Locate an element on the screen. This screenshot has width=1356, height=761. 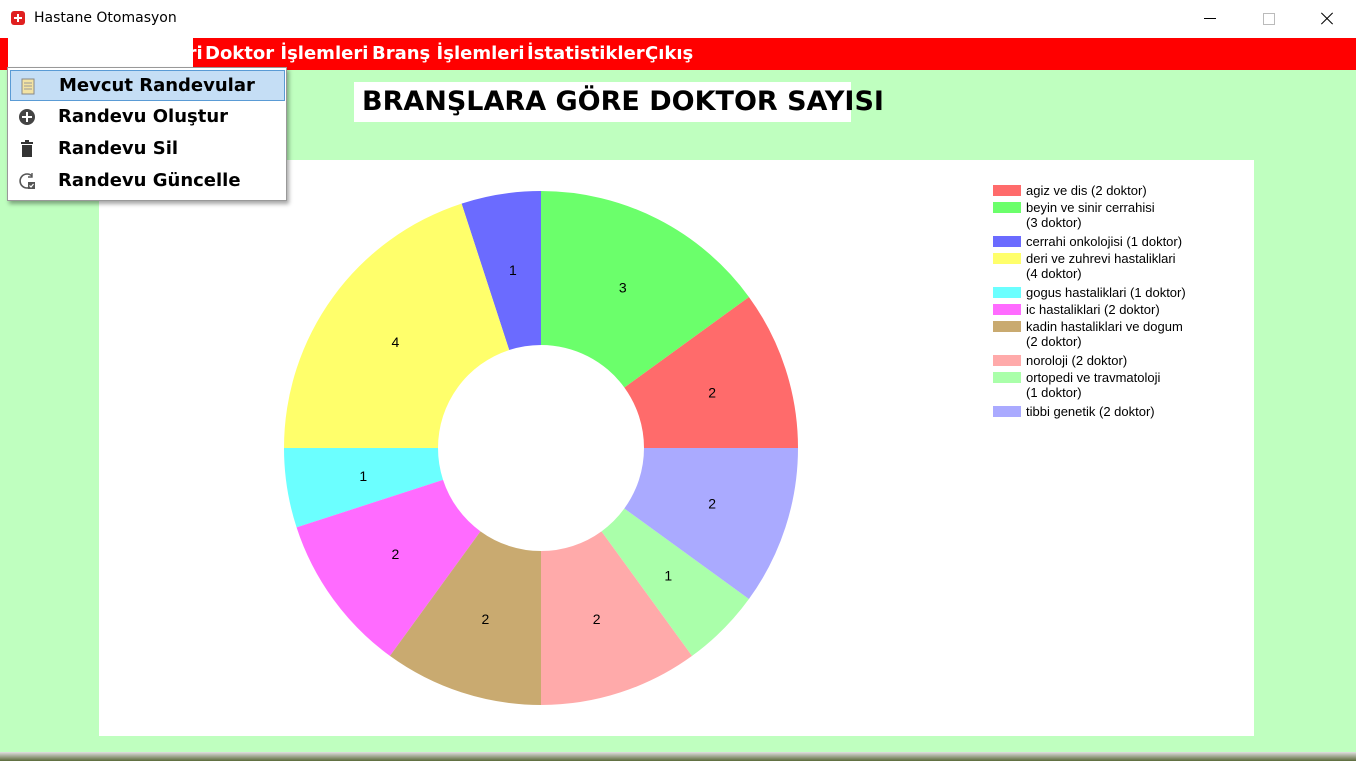
close-button is located at coordinates (1327, 19).